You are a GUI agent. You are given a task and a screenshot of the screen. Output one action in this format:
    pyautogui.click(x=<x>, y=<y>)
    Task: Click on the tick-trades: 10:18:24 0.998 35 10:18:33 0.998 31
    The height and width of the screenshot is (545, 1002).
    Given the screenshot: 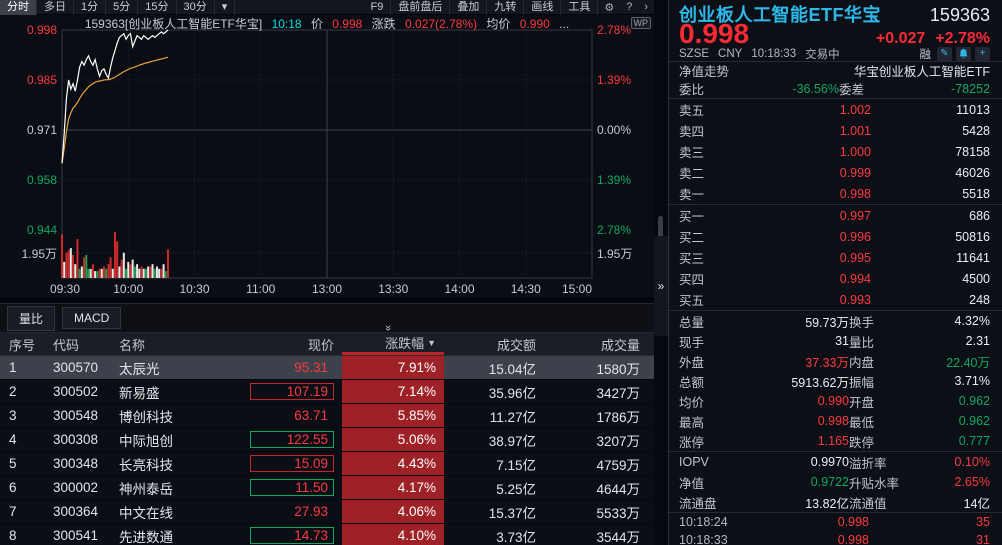 What is the action you would take?
    pyautogui.click(x=835, y=528)
    